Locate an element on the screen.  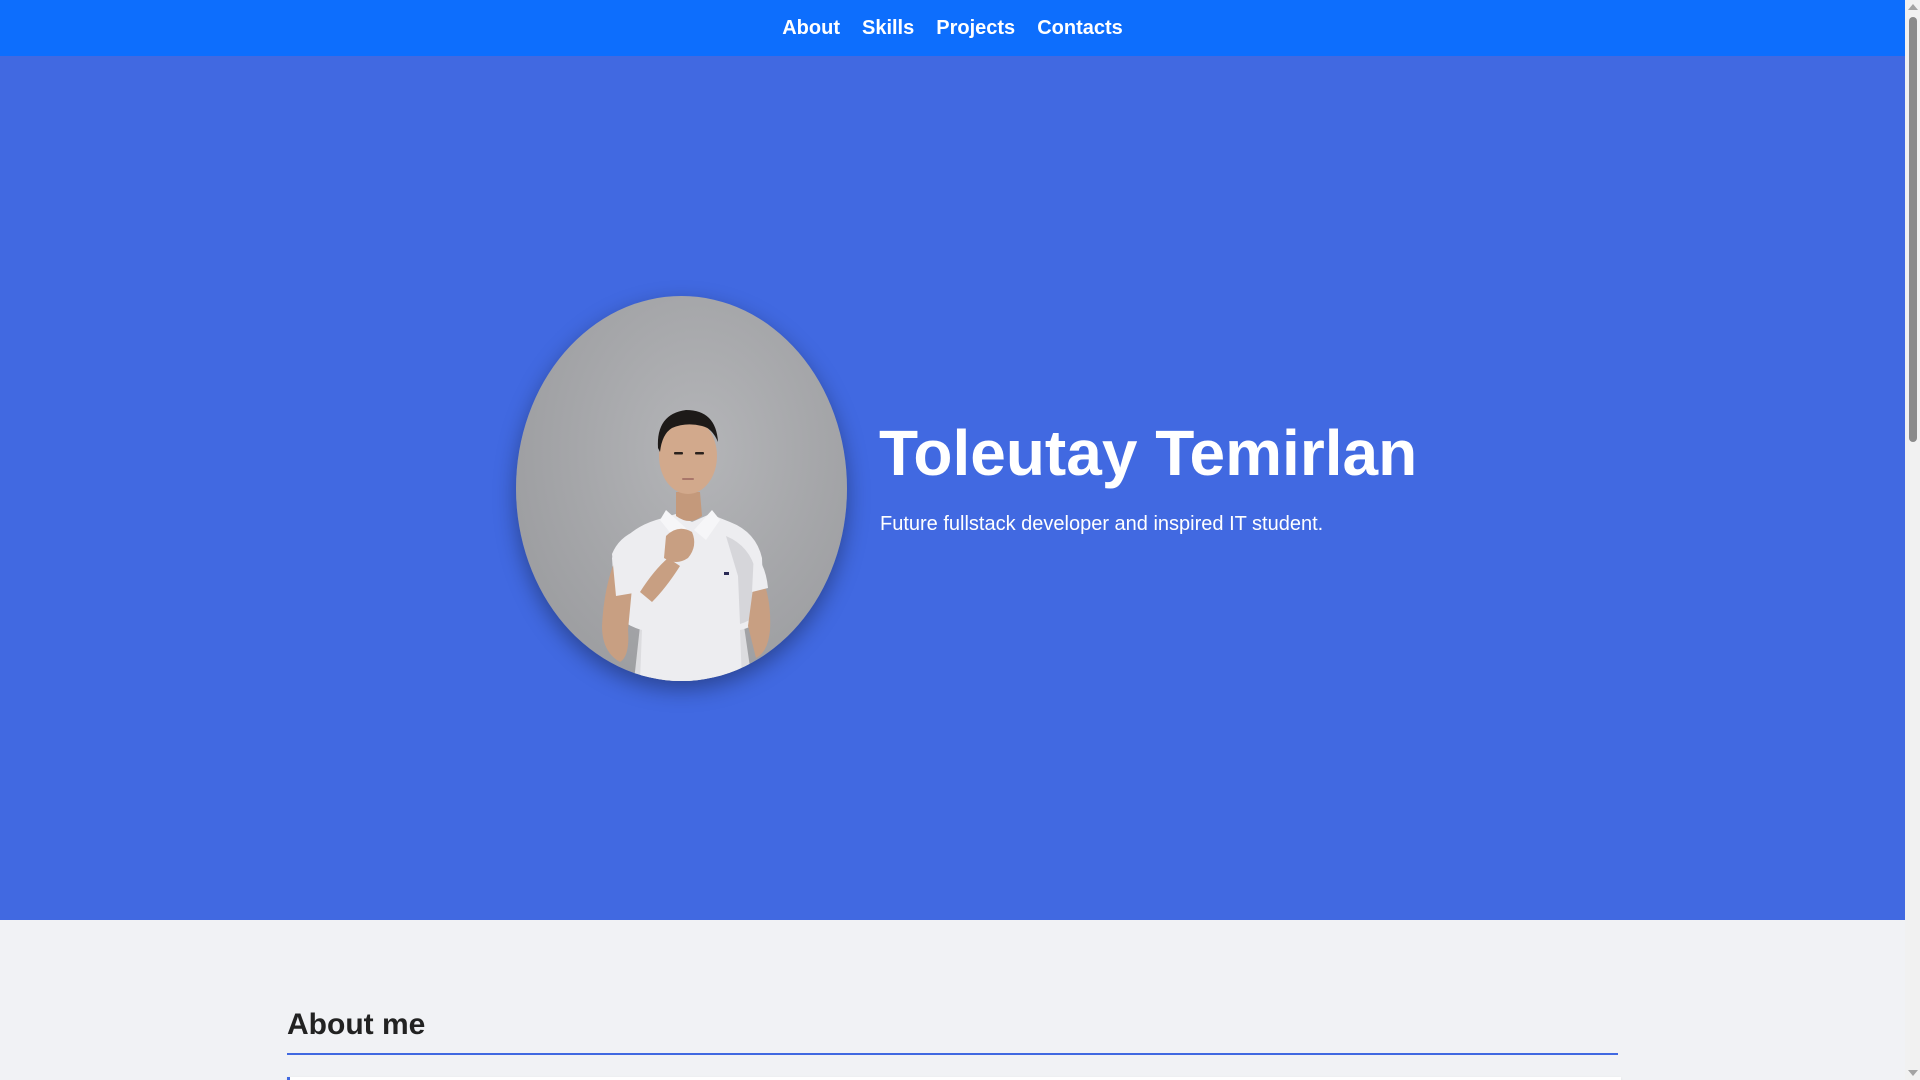
about-divider is located at coordinates (952, 1054).